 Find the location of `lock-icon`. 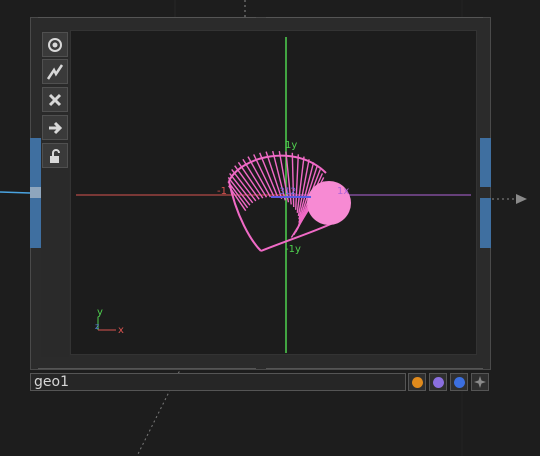

lock-icon is located at coordinates (55, 155).